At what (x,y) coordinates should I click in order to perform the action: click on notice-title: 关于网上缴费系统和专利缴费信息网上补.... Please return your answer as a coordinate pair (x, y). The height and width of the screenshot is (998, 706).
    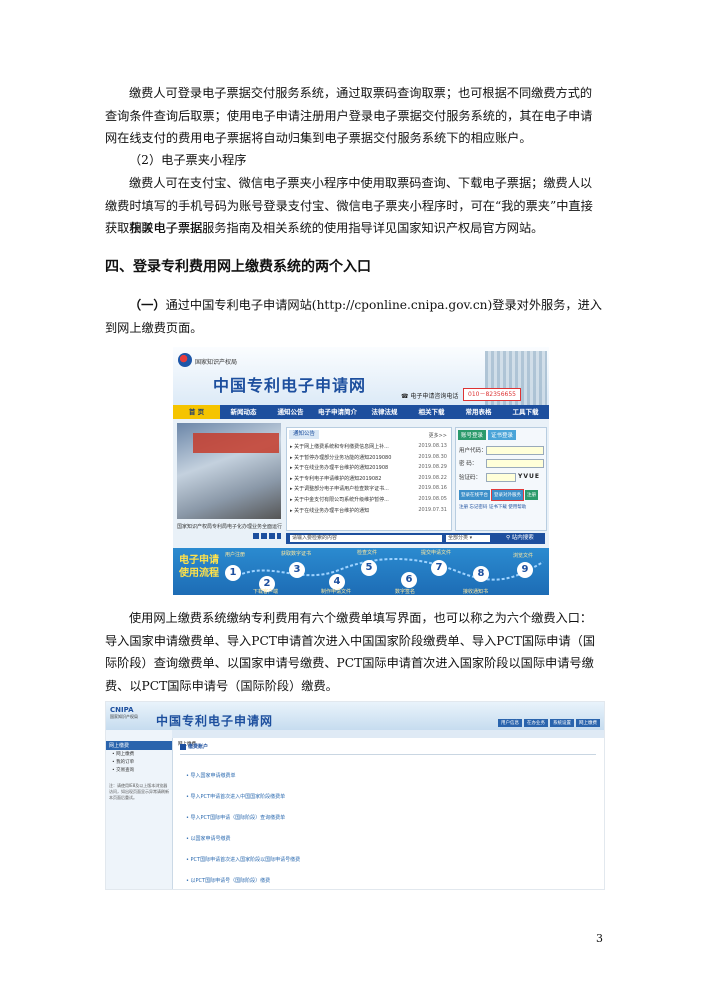
    Looking at the image, I should click on (341, 447).